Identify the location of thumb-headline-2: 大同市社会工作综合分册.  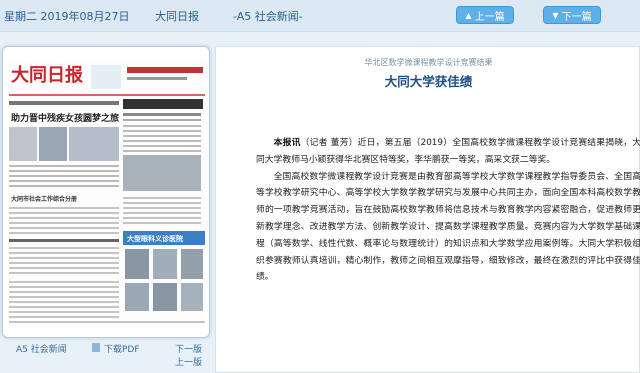
(44, 199).